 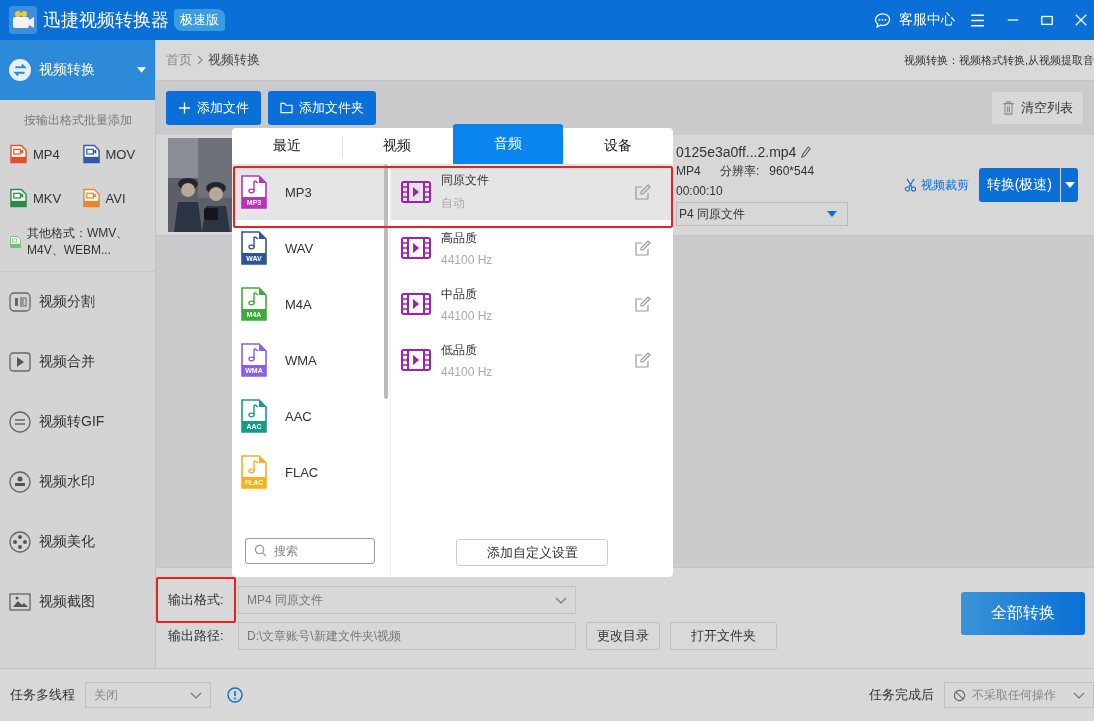 What do you see at coordinates (998, 60) in the screenshot?
I see `page-description: 视频转换：视频格式转换,从视频提取音` at bounding box center [998, 60].